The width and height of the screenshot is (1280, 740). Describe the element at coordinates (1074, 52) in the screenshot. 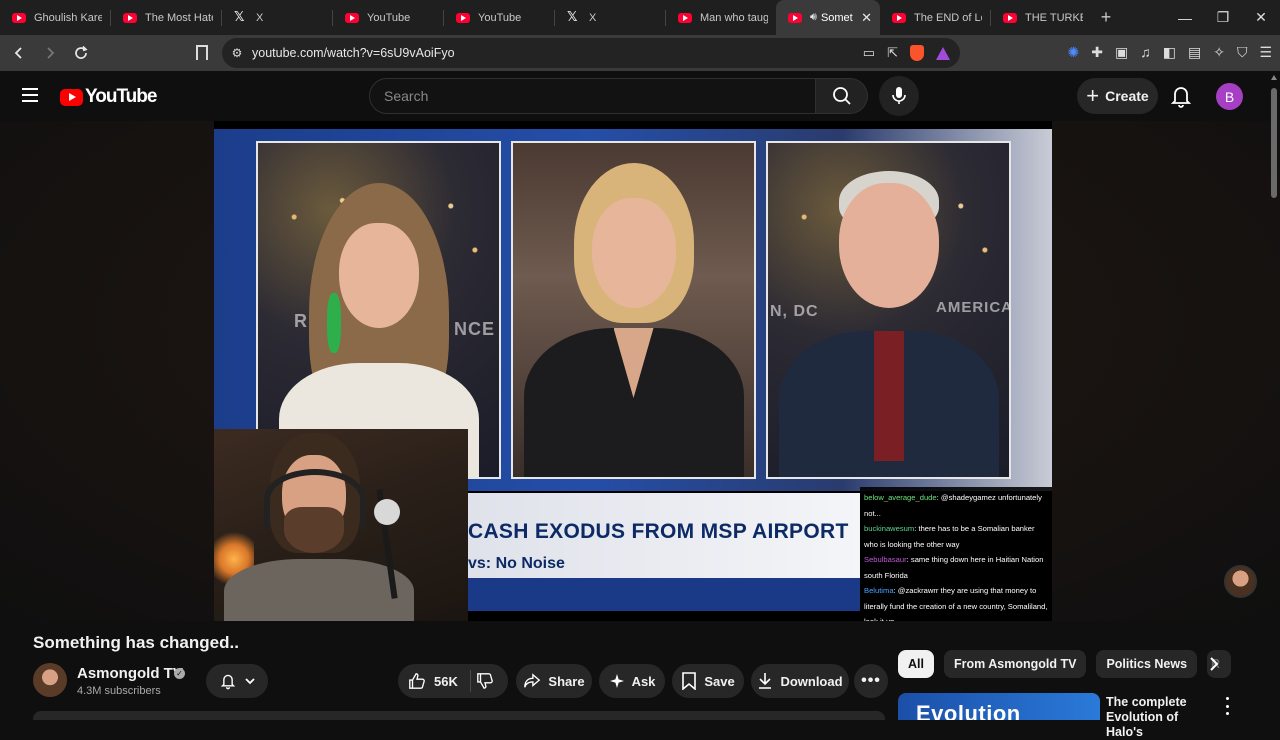

I see `extension-blue-icon: ✺` at that location.